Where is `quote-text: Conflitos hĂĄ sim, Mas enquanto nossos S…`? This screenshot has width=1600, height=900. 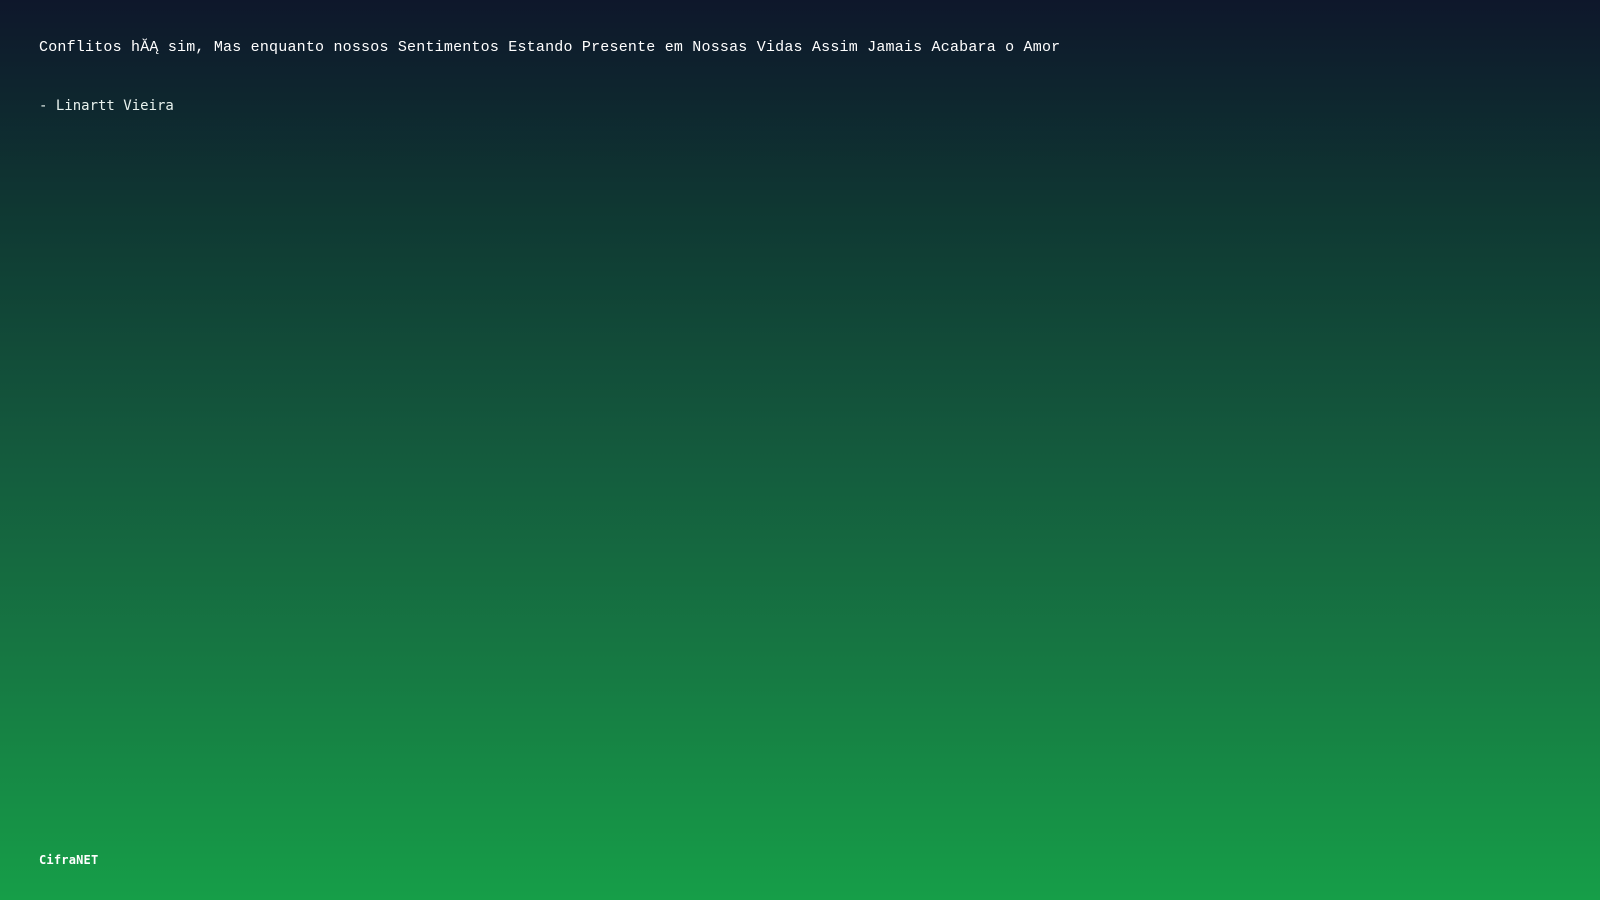 quote-text: Conflitos hĂĄ sim, Mas enquanto nossos S… is located at coordinates (550, 47).